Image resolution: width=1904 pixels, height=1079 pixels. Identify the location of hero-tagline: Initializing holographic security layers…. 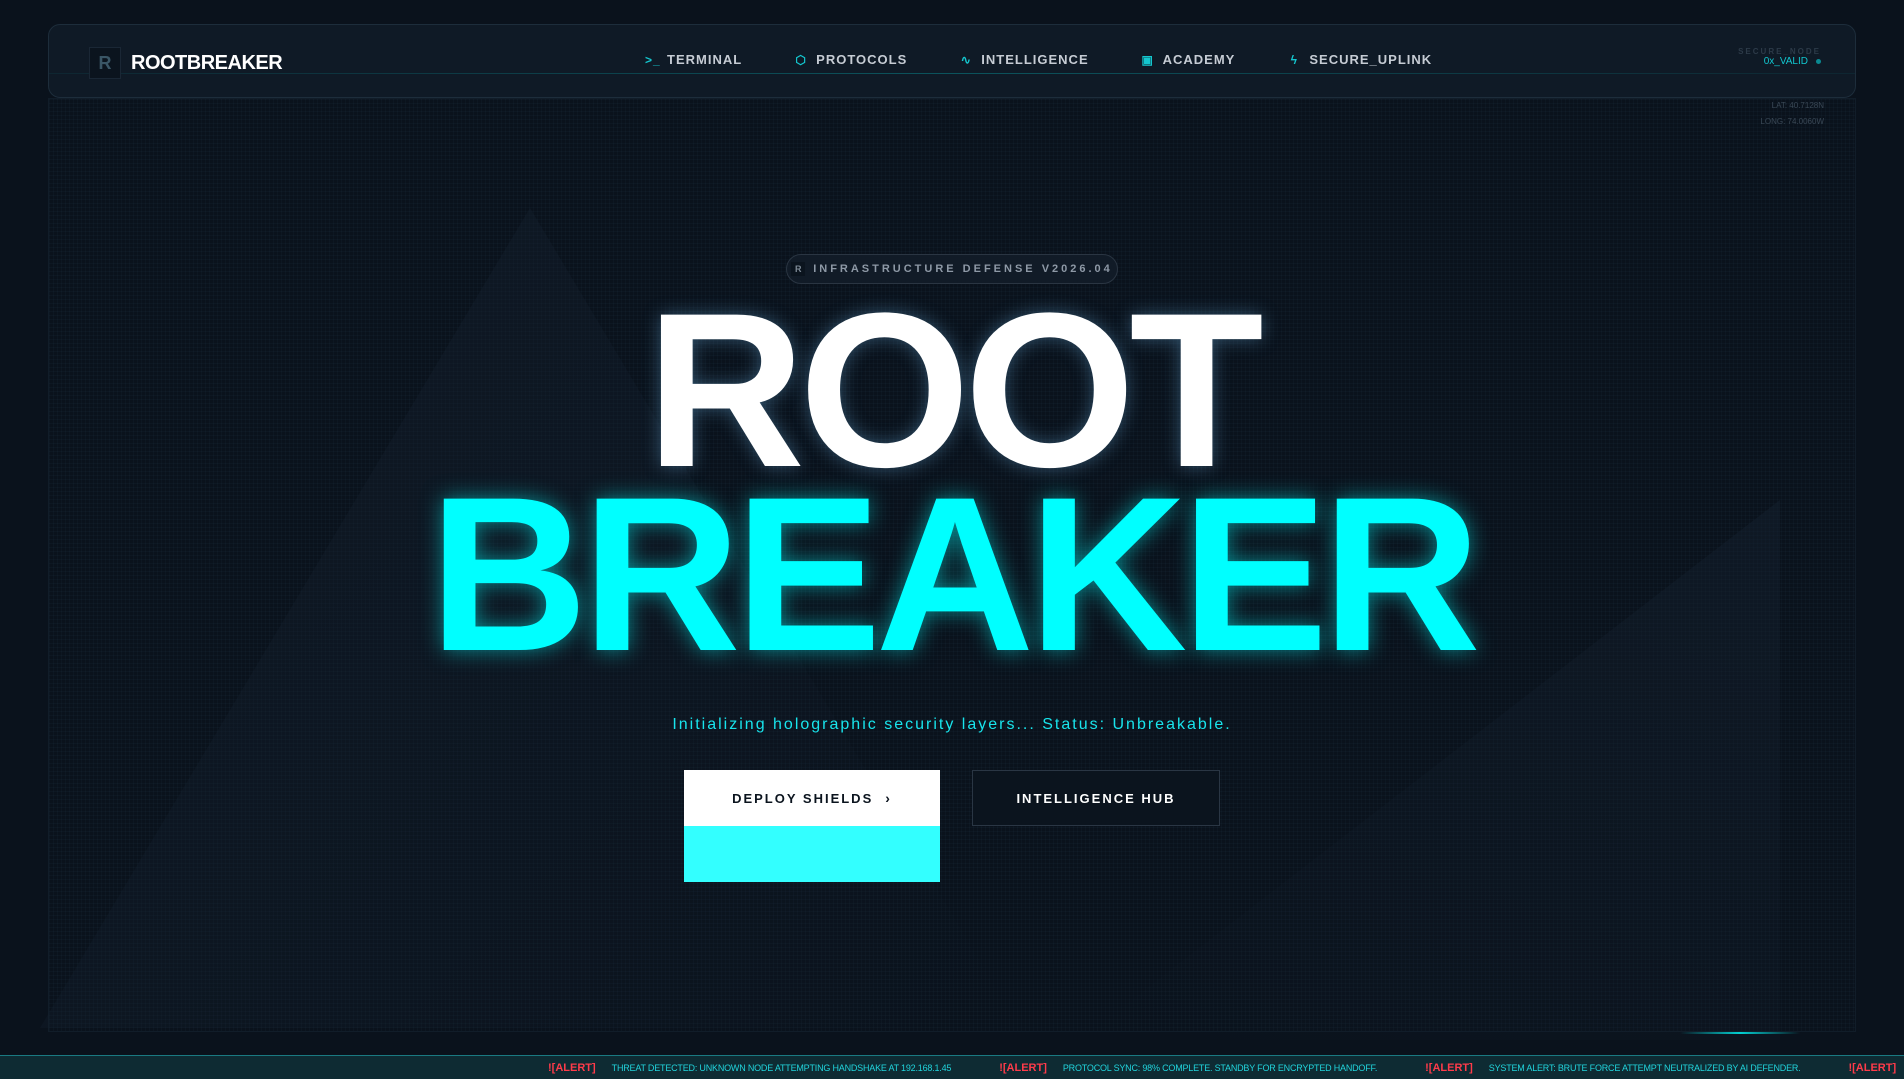
(952, 724).